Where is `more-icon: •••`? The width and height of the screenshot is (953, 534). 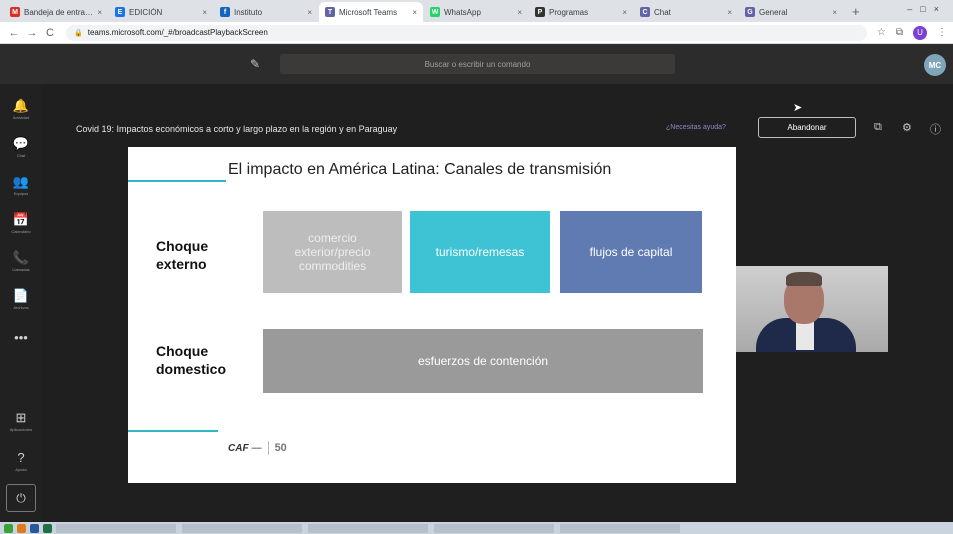 more-icon: ••• is located at coordinates (21, 337).